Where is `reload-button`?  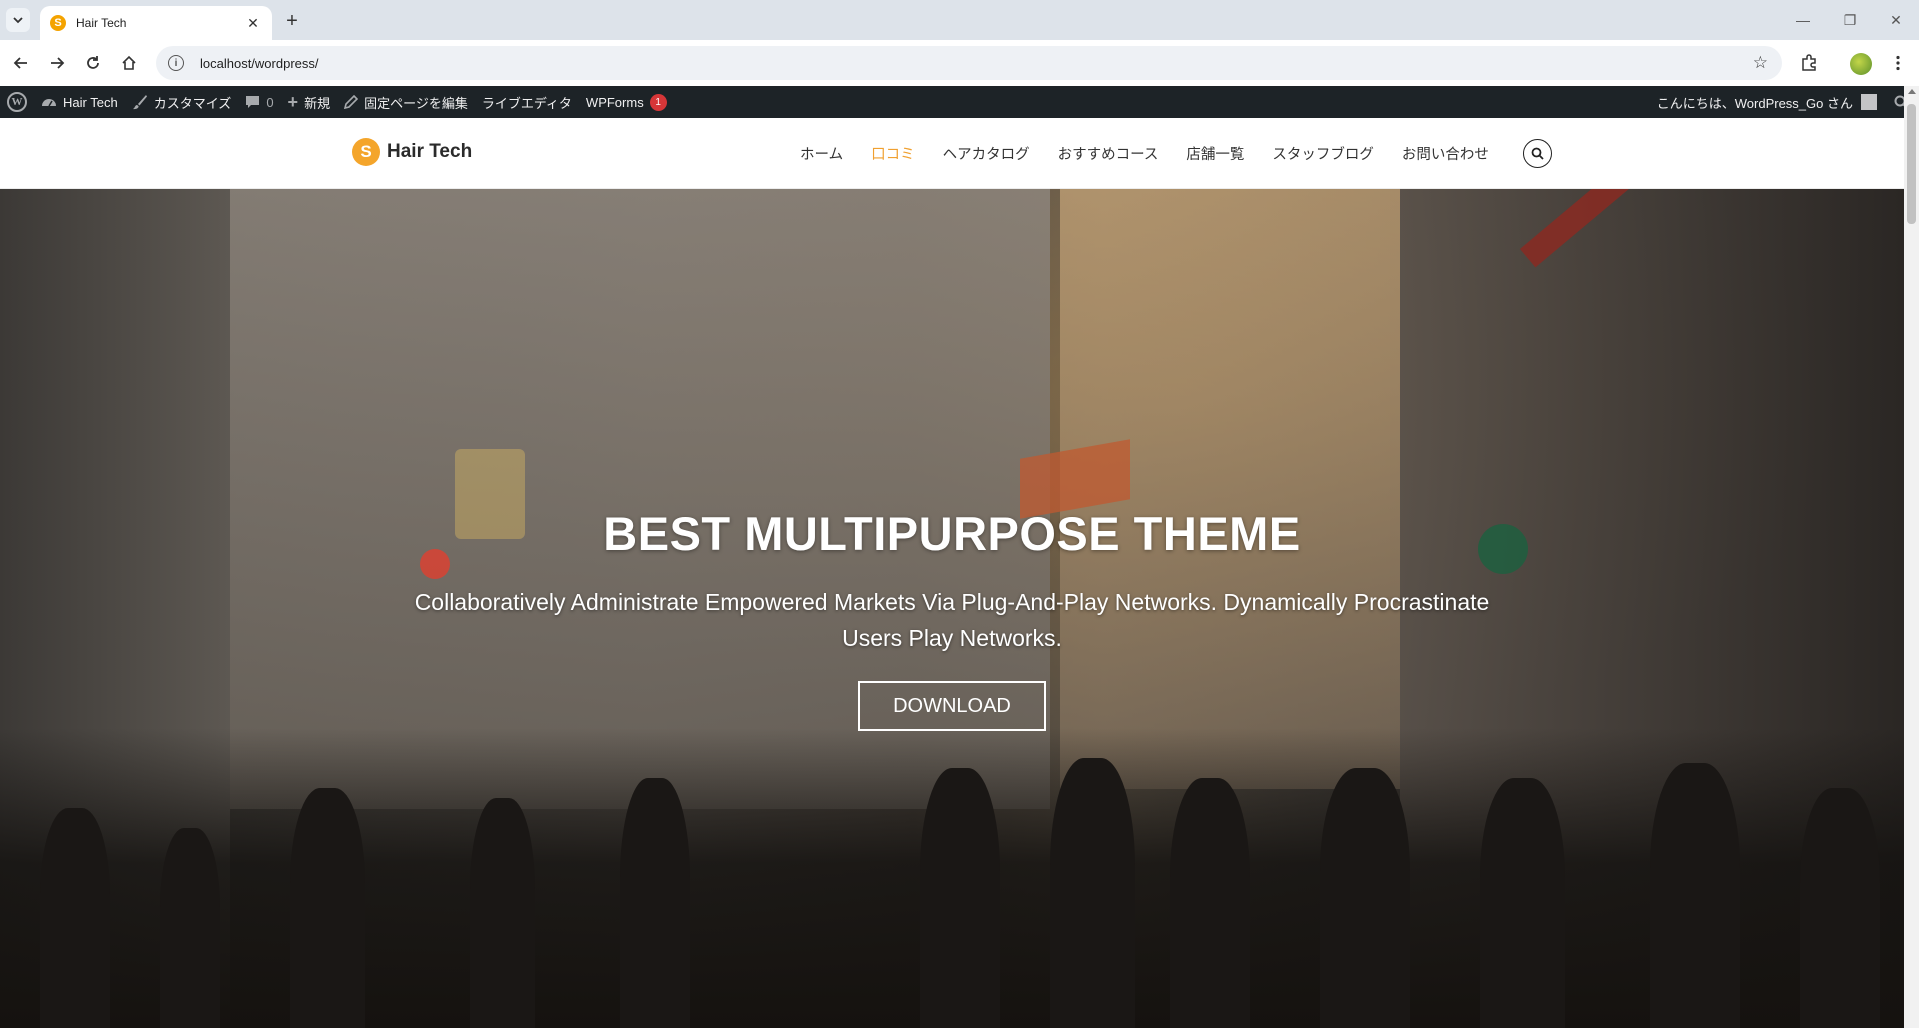
reload-button is located at coordinates (93, 63).